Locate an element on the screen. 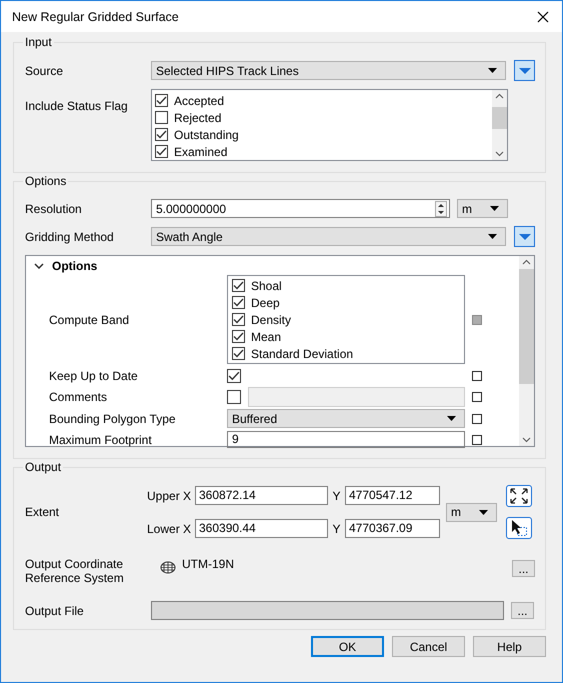 This screenshot has width=563, height=683. group-legend: Output is located at coordinates (43, 467).